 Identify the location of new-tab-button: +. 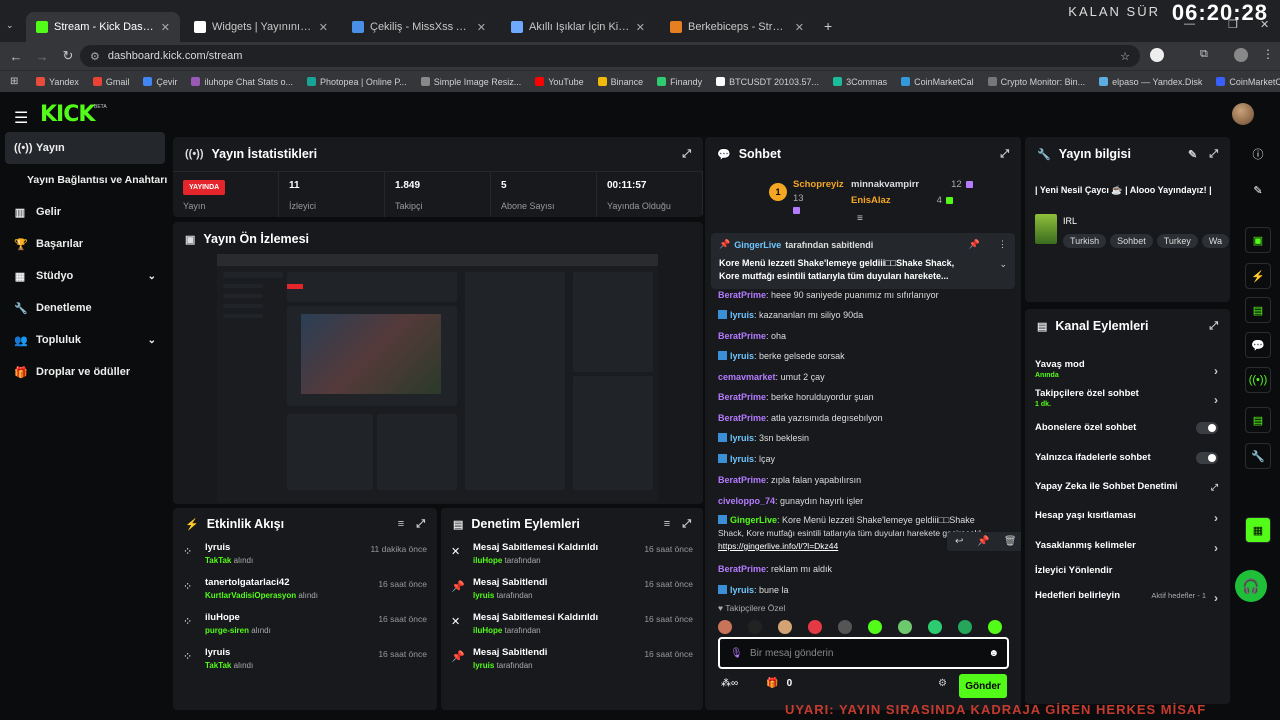
(828, 26).